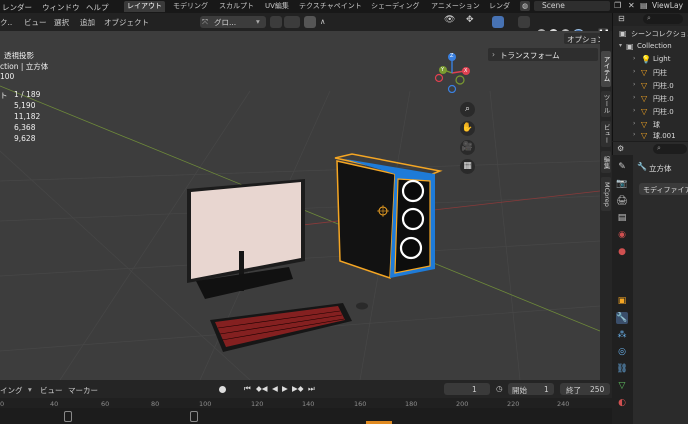  What do you see at coordinates (650, 125) in the screenshot?
I see `outliner-item: › ▽ 球` at bounding box center [650, 125].